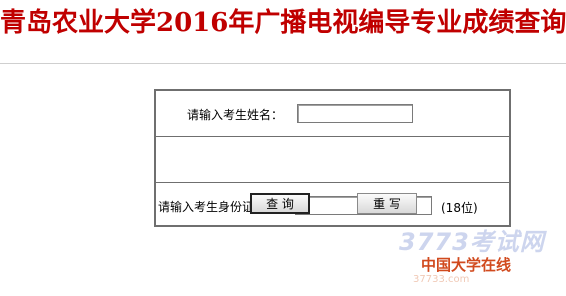 Image resolution: width=566 pixels, height=296 pixels. I want to click on watermark-url: 37733.com, so click(441, 279).